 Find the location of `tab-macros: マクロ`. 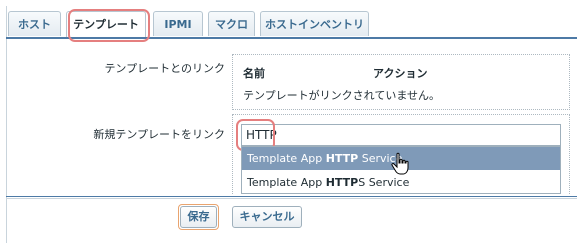

tab-macros: マクロ is located at coordinates (231, 23).